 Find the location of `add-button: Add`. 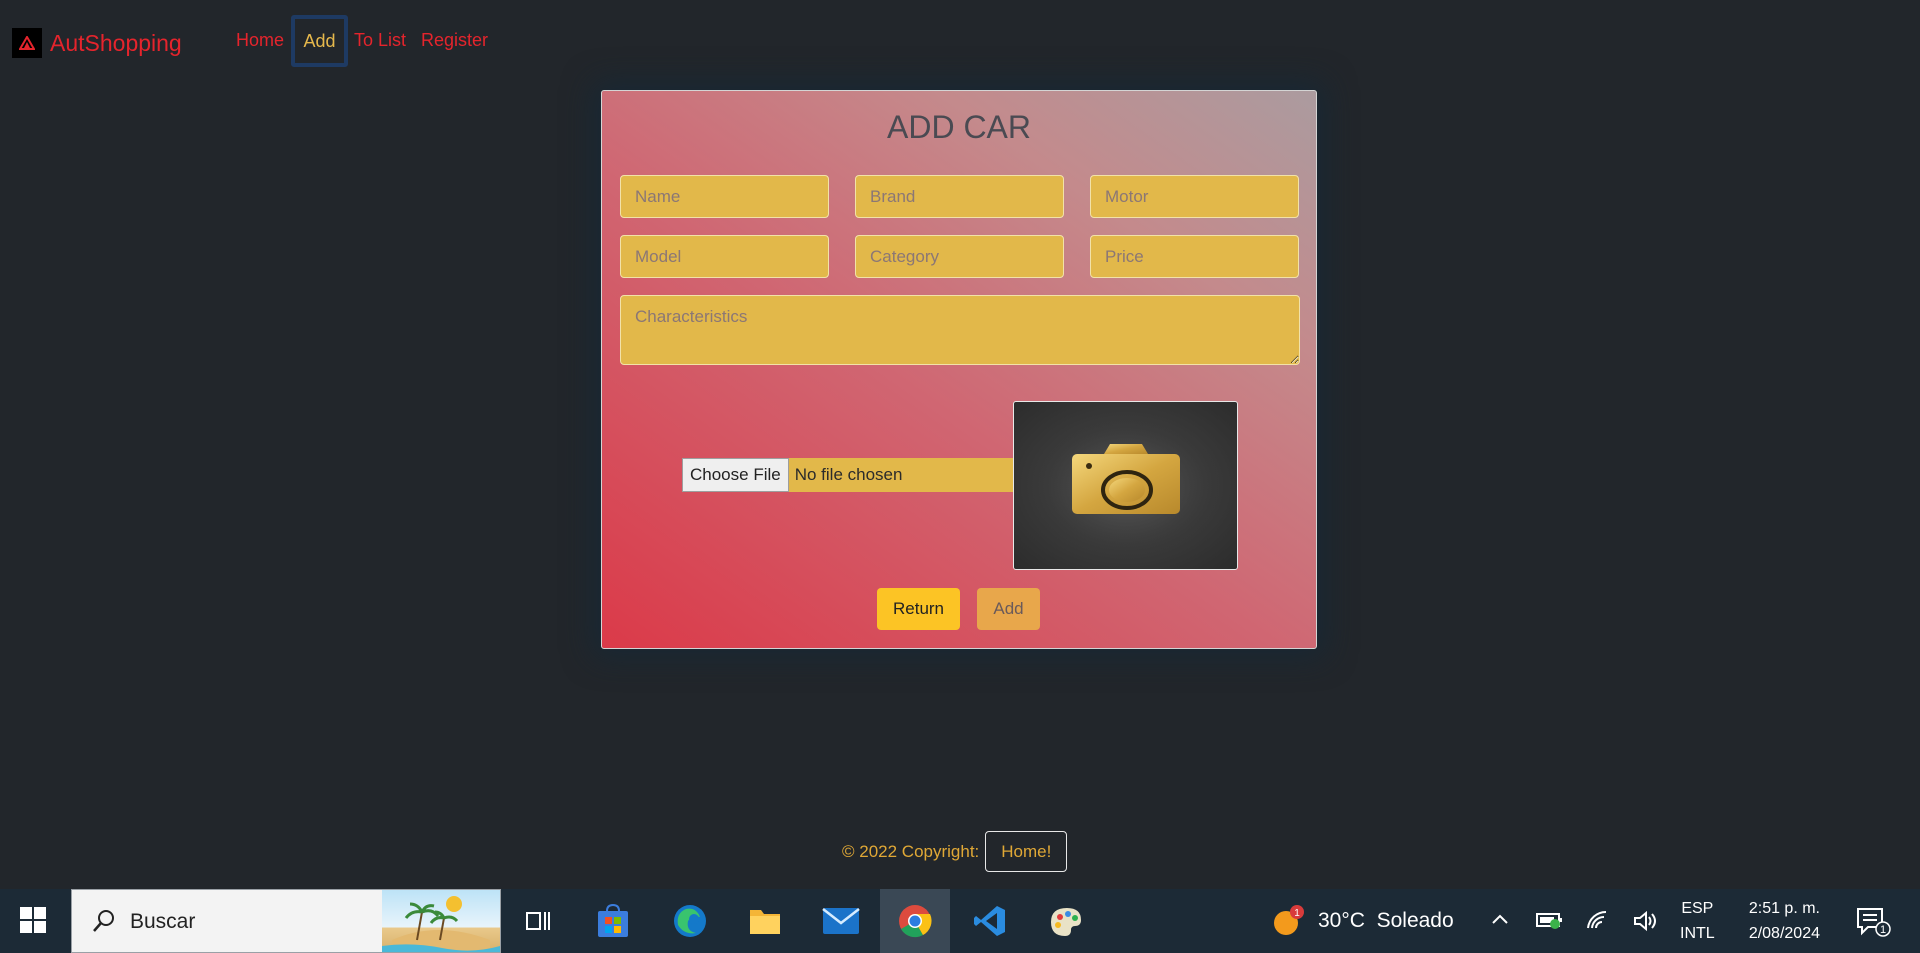

add-button: Add is located at coordinates (1008, 609).